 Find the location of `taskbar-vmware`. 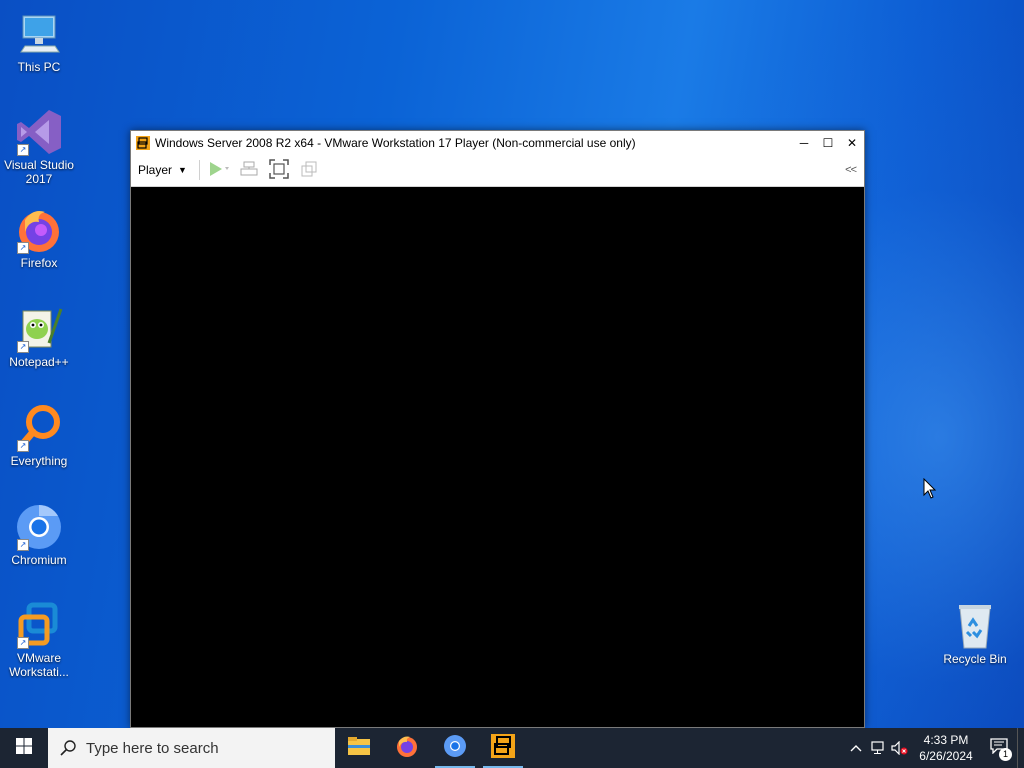

taskbar-vmware is located at coordinates (503, 748).